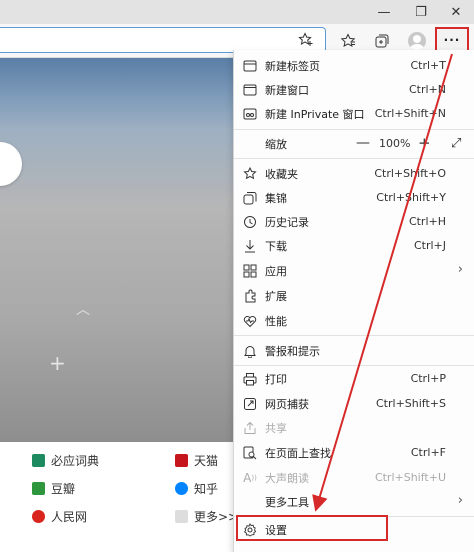 The image size is (474, 552). Describe the element at coordinates (83, 309) in the screenshot. I see `chevron-up-icon: ︿` at that location.